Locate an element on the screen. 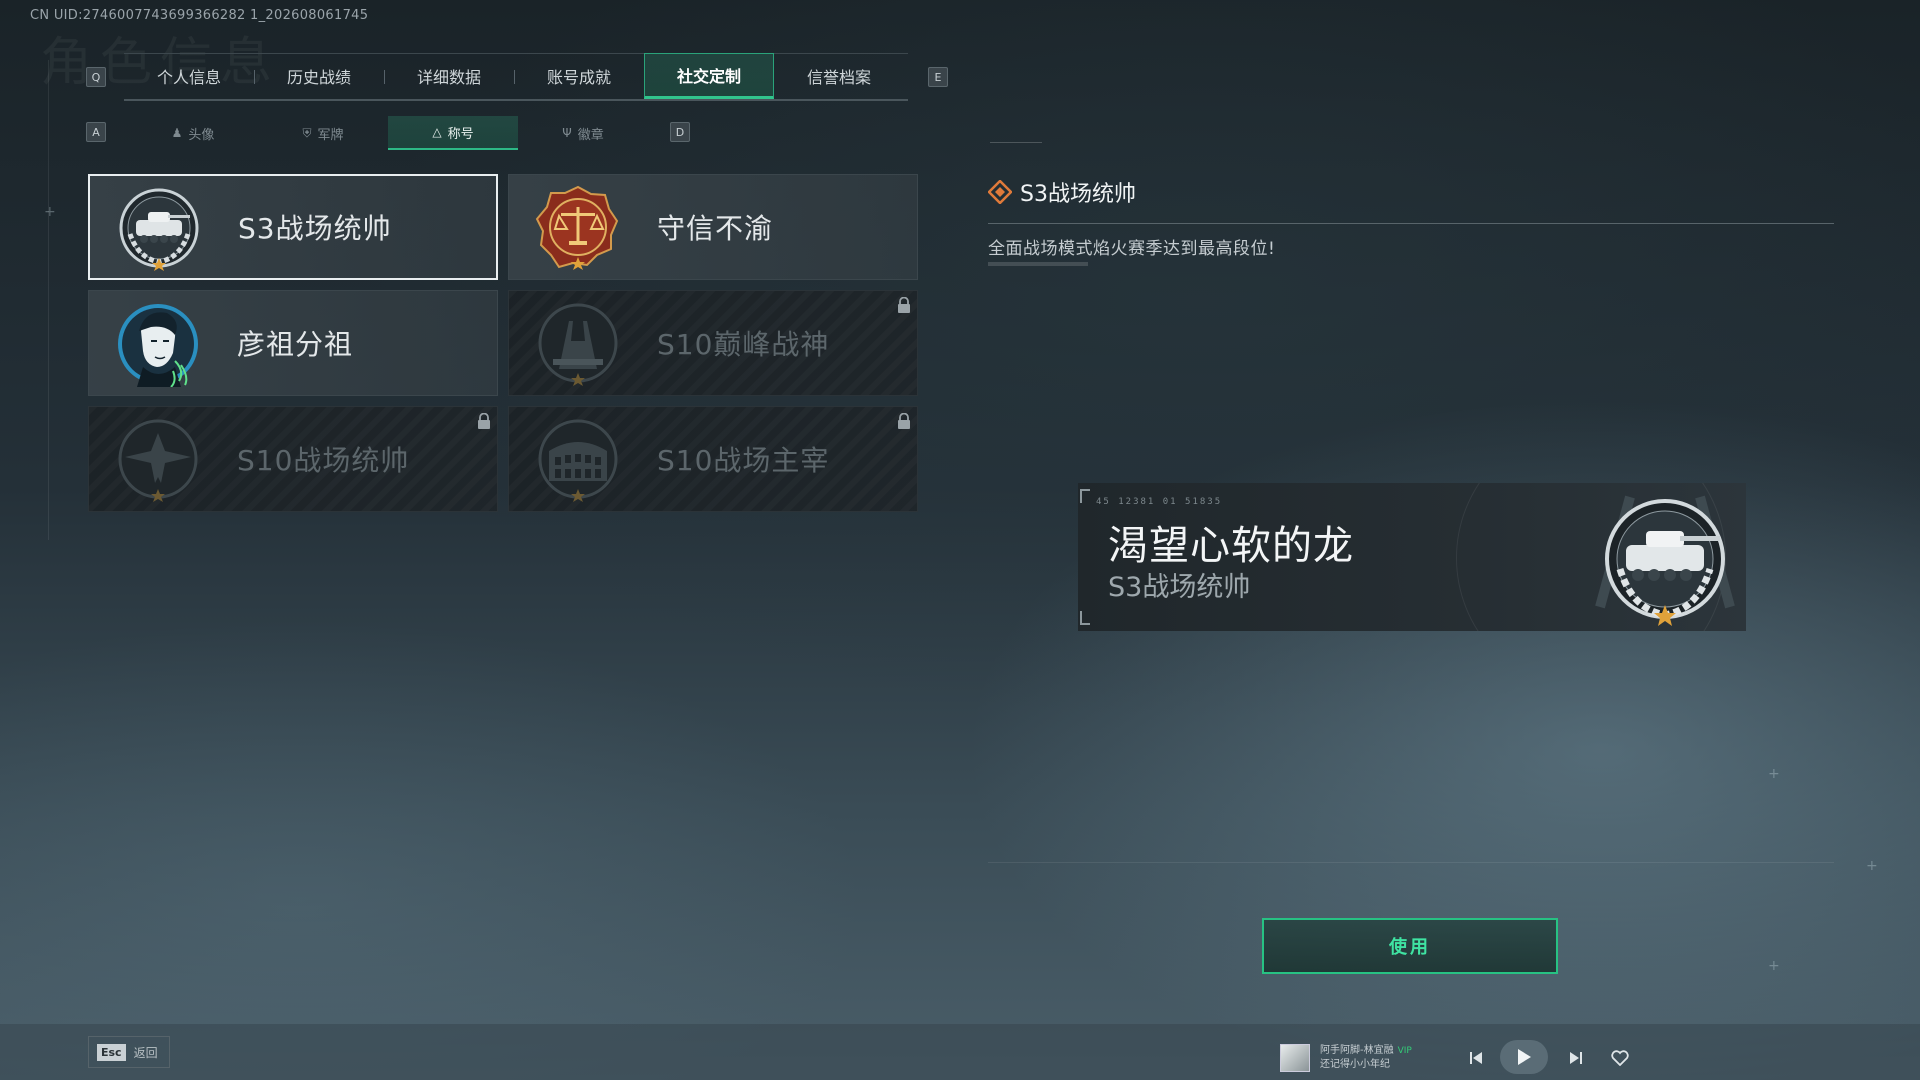  next-track-icon is located at coordinates (1576, 1058).